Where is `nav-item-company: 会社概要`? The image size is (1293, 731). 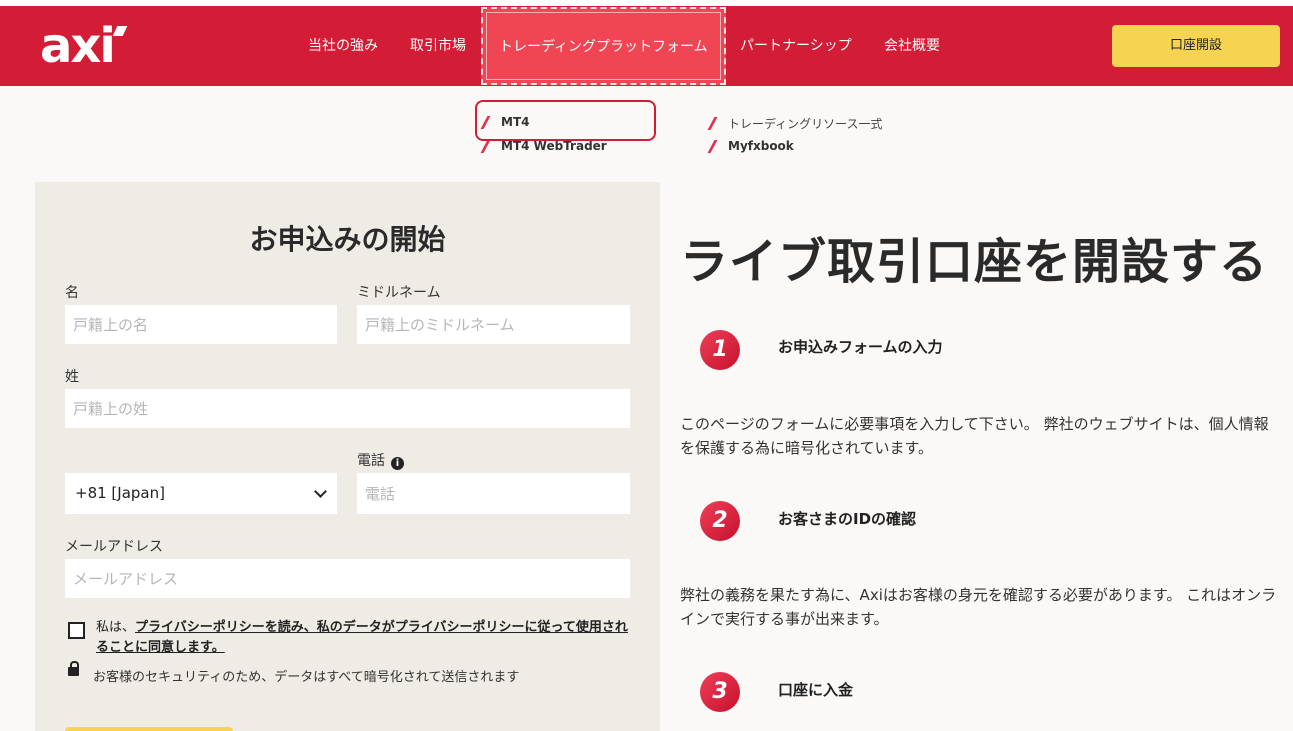 nav-item-company: 会社概要 is located at coordinates (912, 46).